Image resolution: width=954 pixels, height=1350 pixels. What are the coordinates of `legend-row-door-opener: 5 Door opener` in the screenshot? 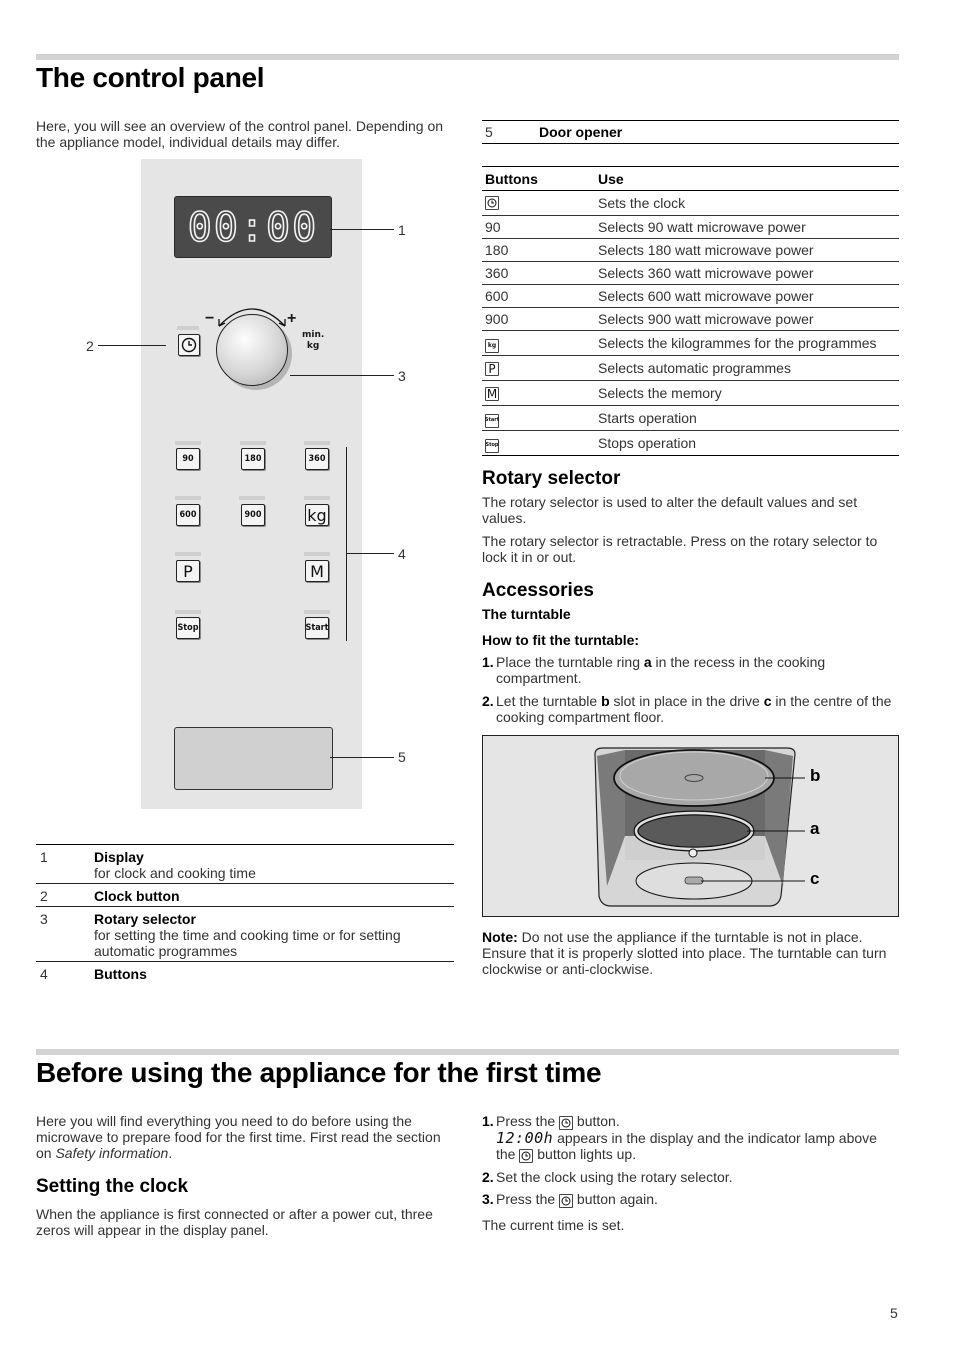 It's located at (690, 132).